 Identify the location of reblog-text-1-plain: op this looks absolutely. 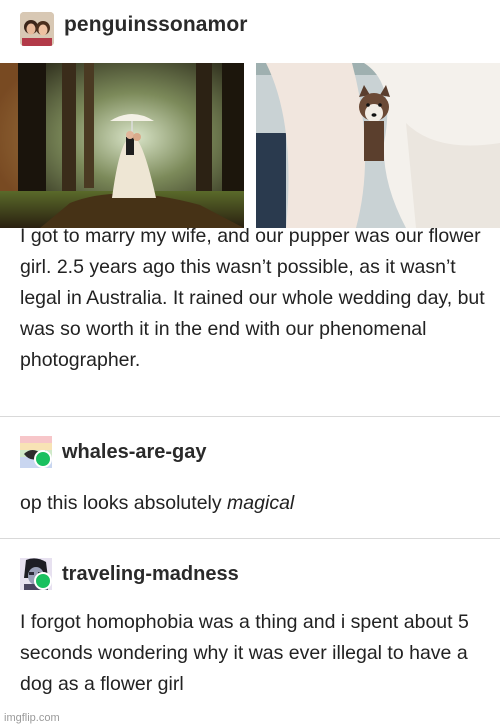
(124, 503).